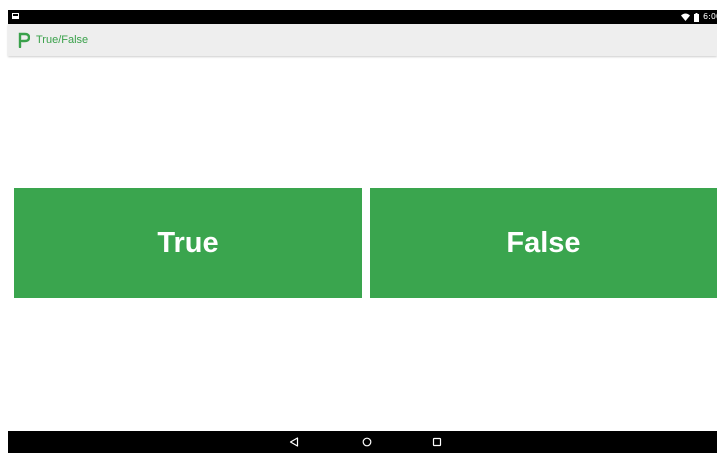 The width and height of the screenshot is (717, 453). I want to click on recents-icon, so click(437, 442).